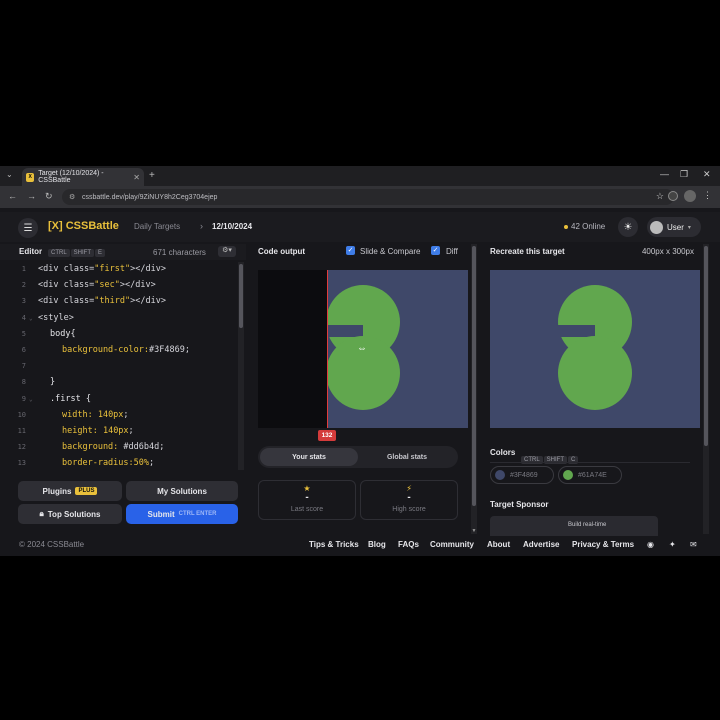  What do you see at coordinates (70, 398) in the screenshot?
I see `code-token: .first {` at bounding box center [70, 398].